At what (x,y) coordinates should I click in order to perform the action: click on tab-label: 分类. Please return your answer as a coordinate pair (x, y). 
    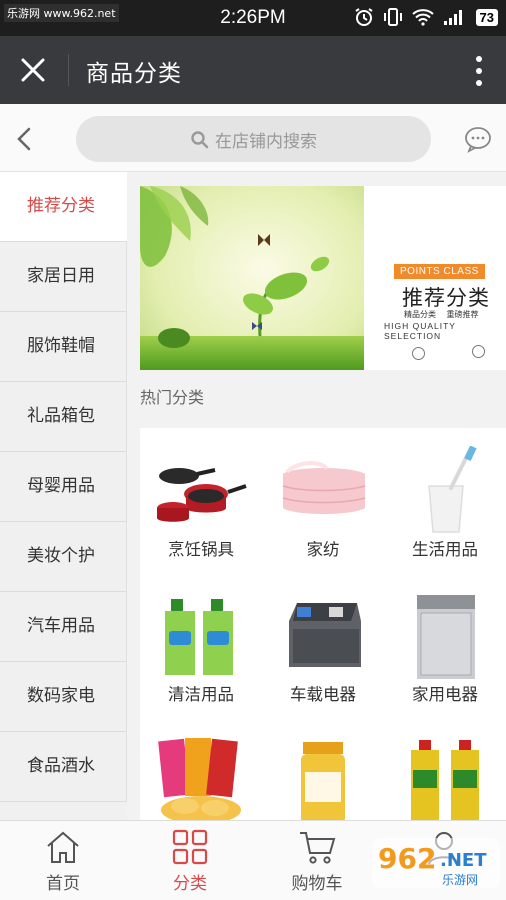
    Looking at the image, I should click on (190, 884).